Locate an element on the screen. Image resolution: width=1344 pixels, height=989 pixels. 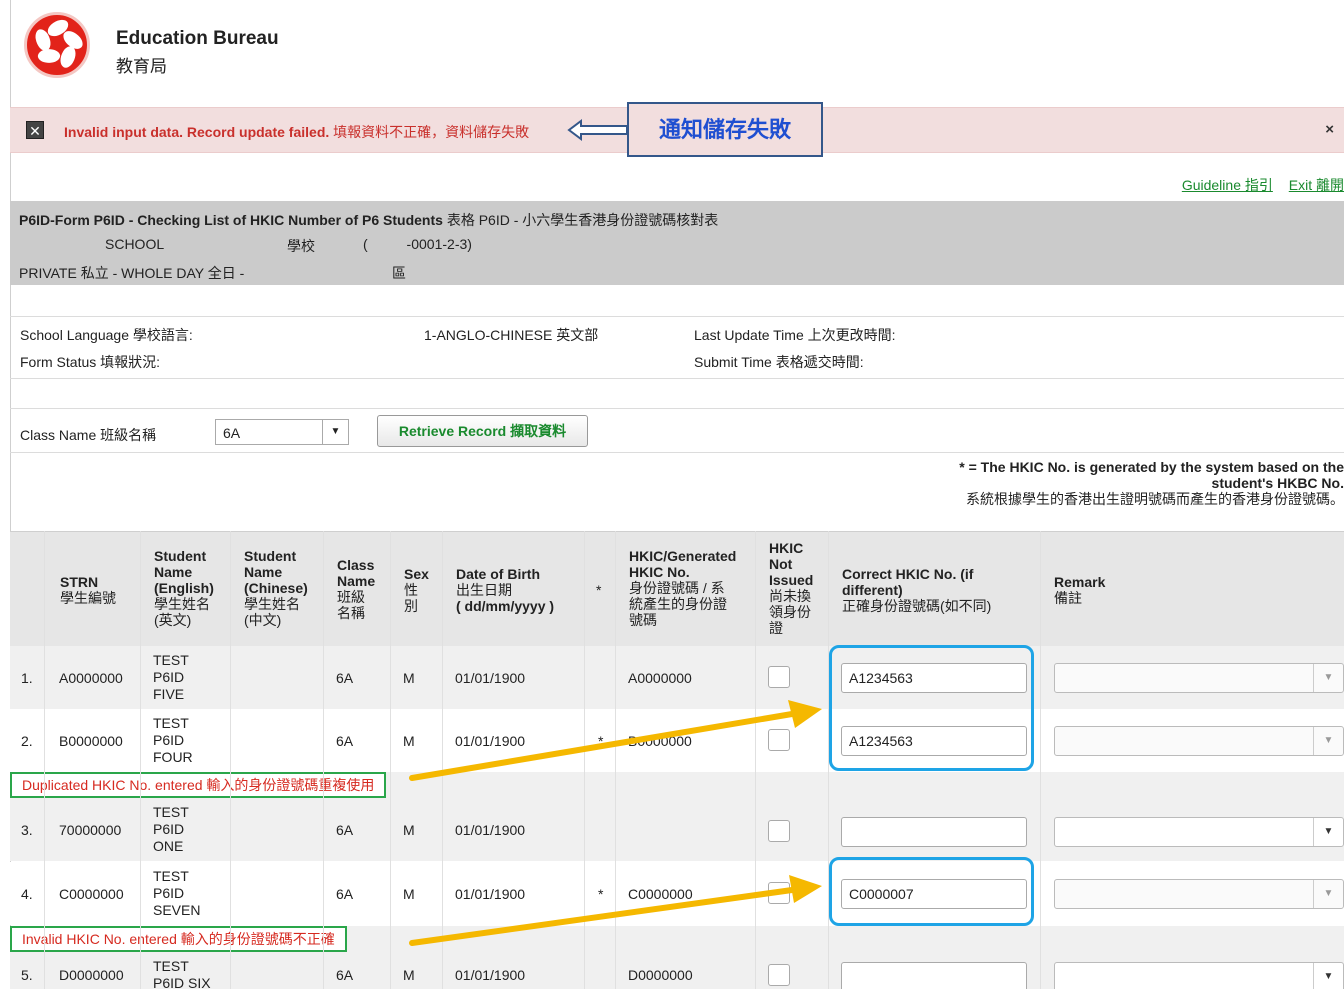
col-name-en: Student Name (English) 學生姓名 (英文) is located at coordinates (184, 588).